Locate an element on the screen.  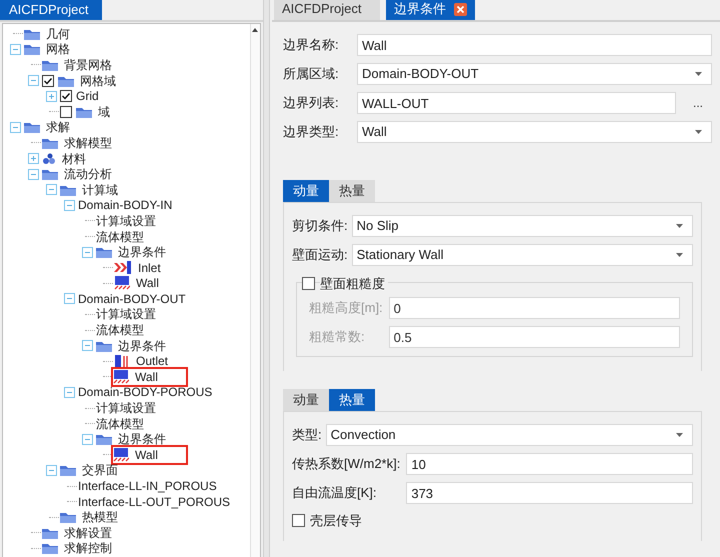
field-label: 边界类型: is located at coordinates (311, 132).